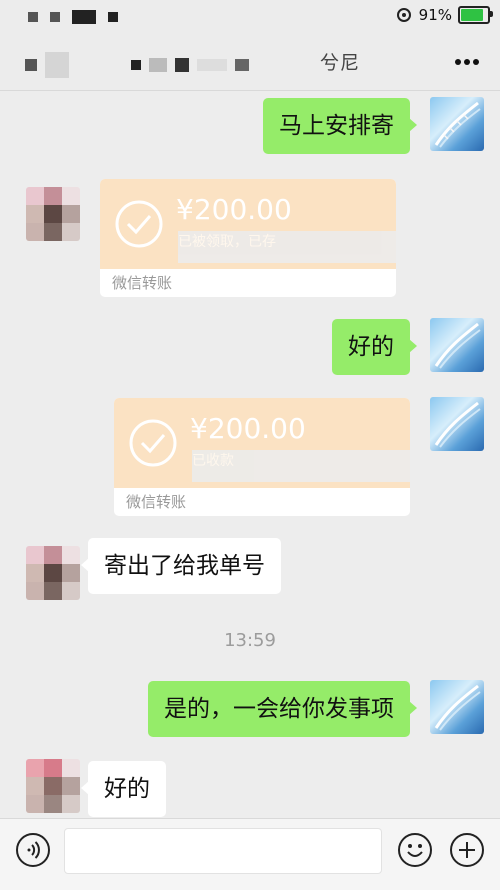 Image resolution: width=500 pixels, height=890 pixels. I want to click on timestamp: 13:59, so click(250, 640).